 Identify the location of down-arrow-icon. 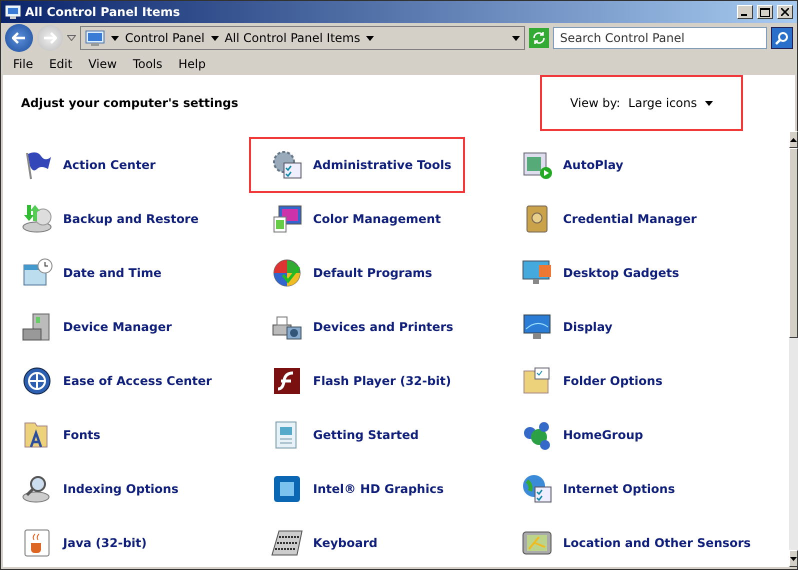
(793, 558).